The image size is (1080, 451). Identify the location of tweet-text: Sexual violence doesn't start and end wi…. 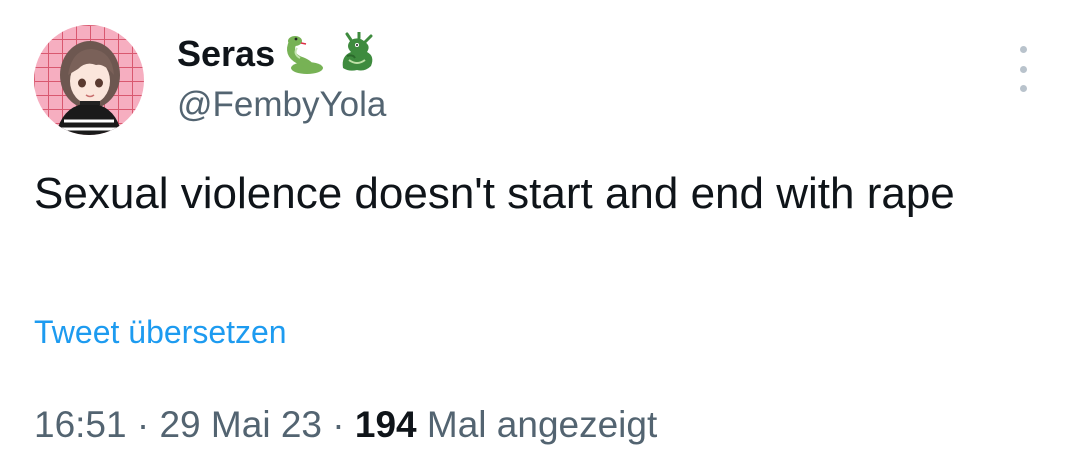
(494, 193).